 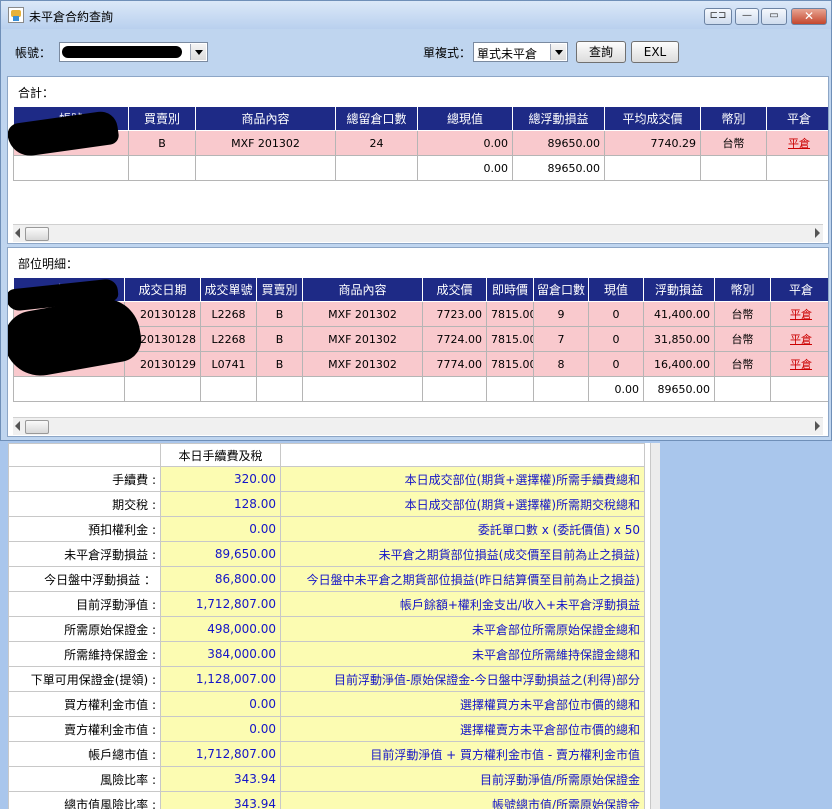 What do you see at coordinates (48, 264) in the screenshot?
I see `details-section-label: 部位明細：` at bounding box center [48, 264].